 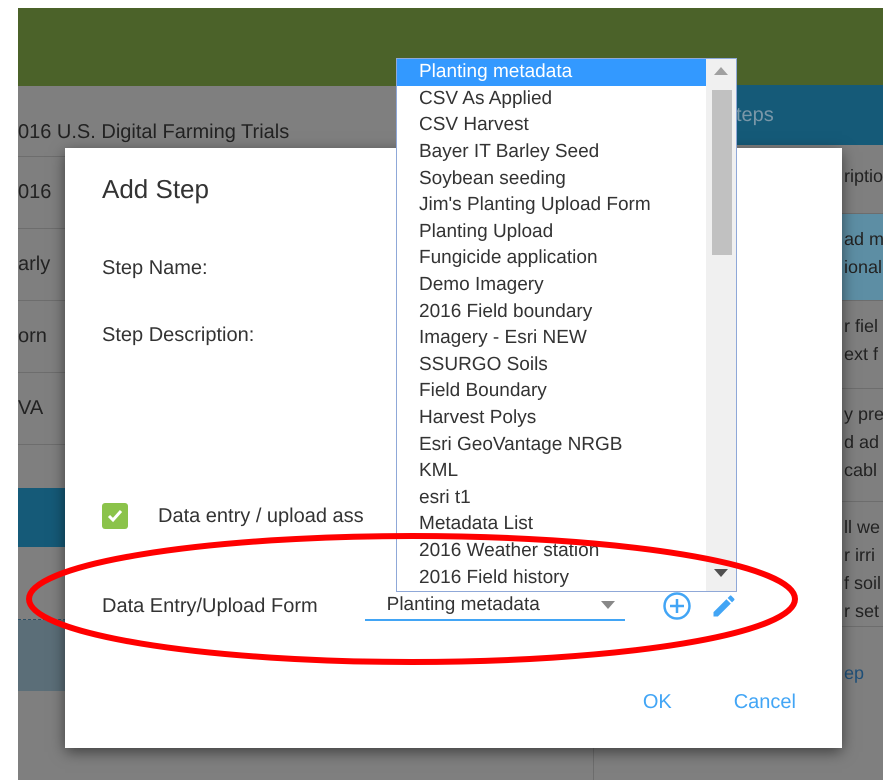 I want to click on list-item-text: 016, so click(x=35, y=192).